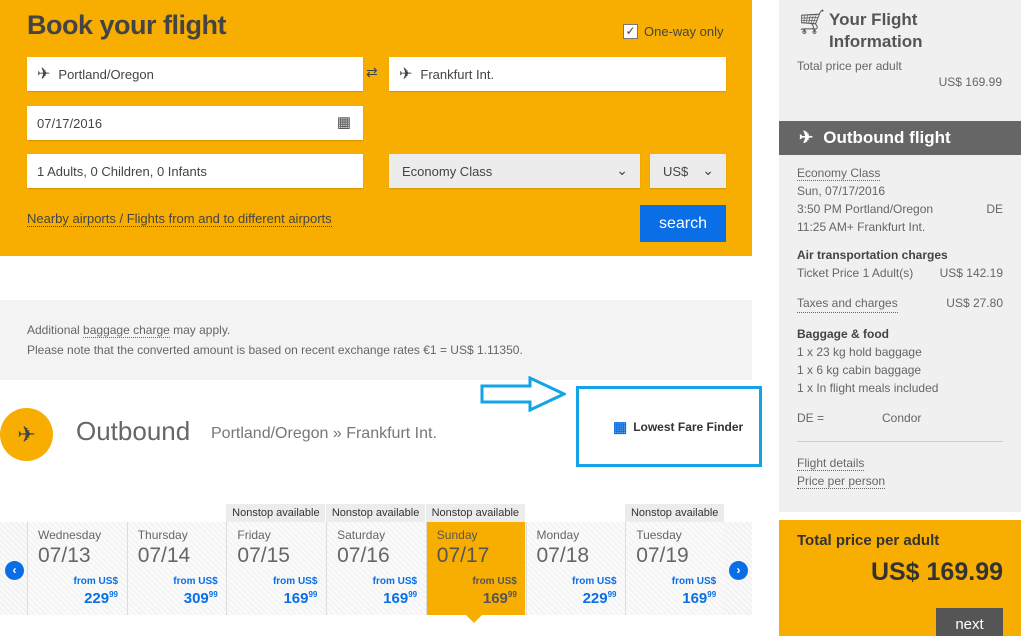 Image resolution: width=1024 pixels, height=642 pixels. I want to click on day-cell: Saturday 07/16 from US$ 16999, so click(376, 568).